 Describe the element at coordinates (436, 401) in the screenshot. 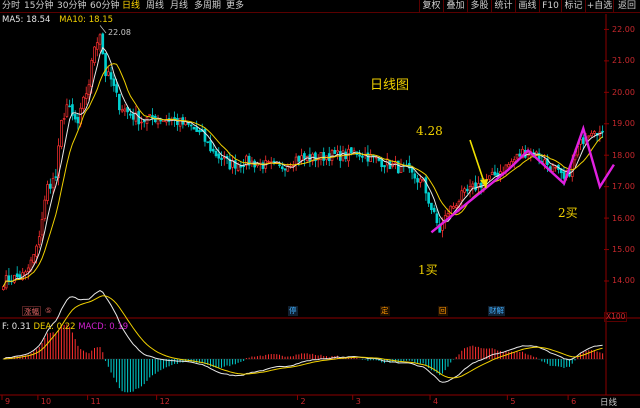

I see `date-tick-label: 4` at that location.